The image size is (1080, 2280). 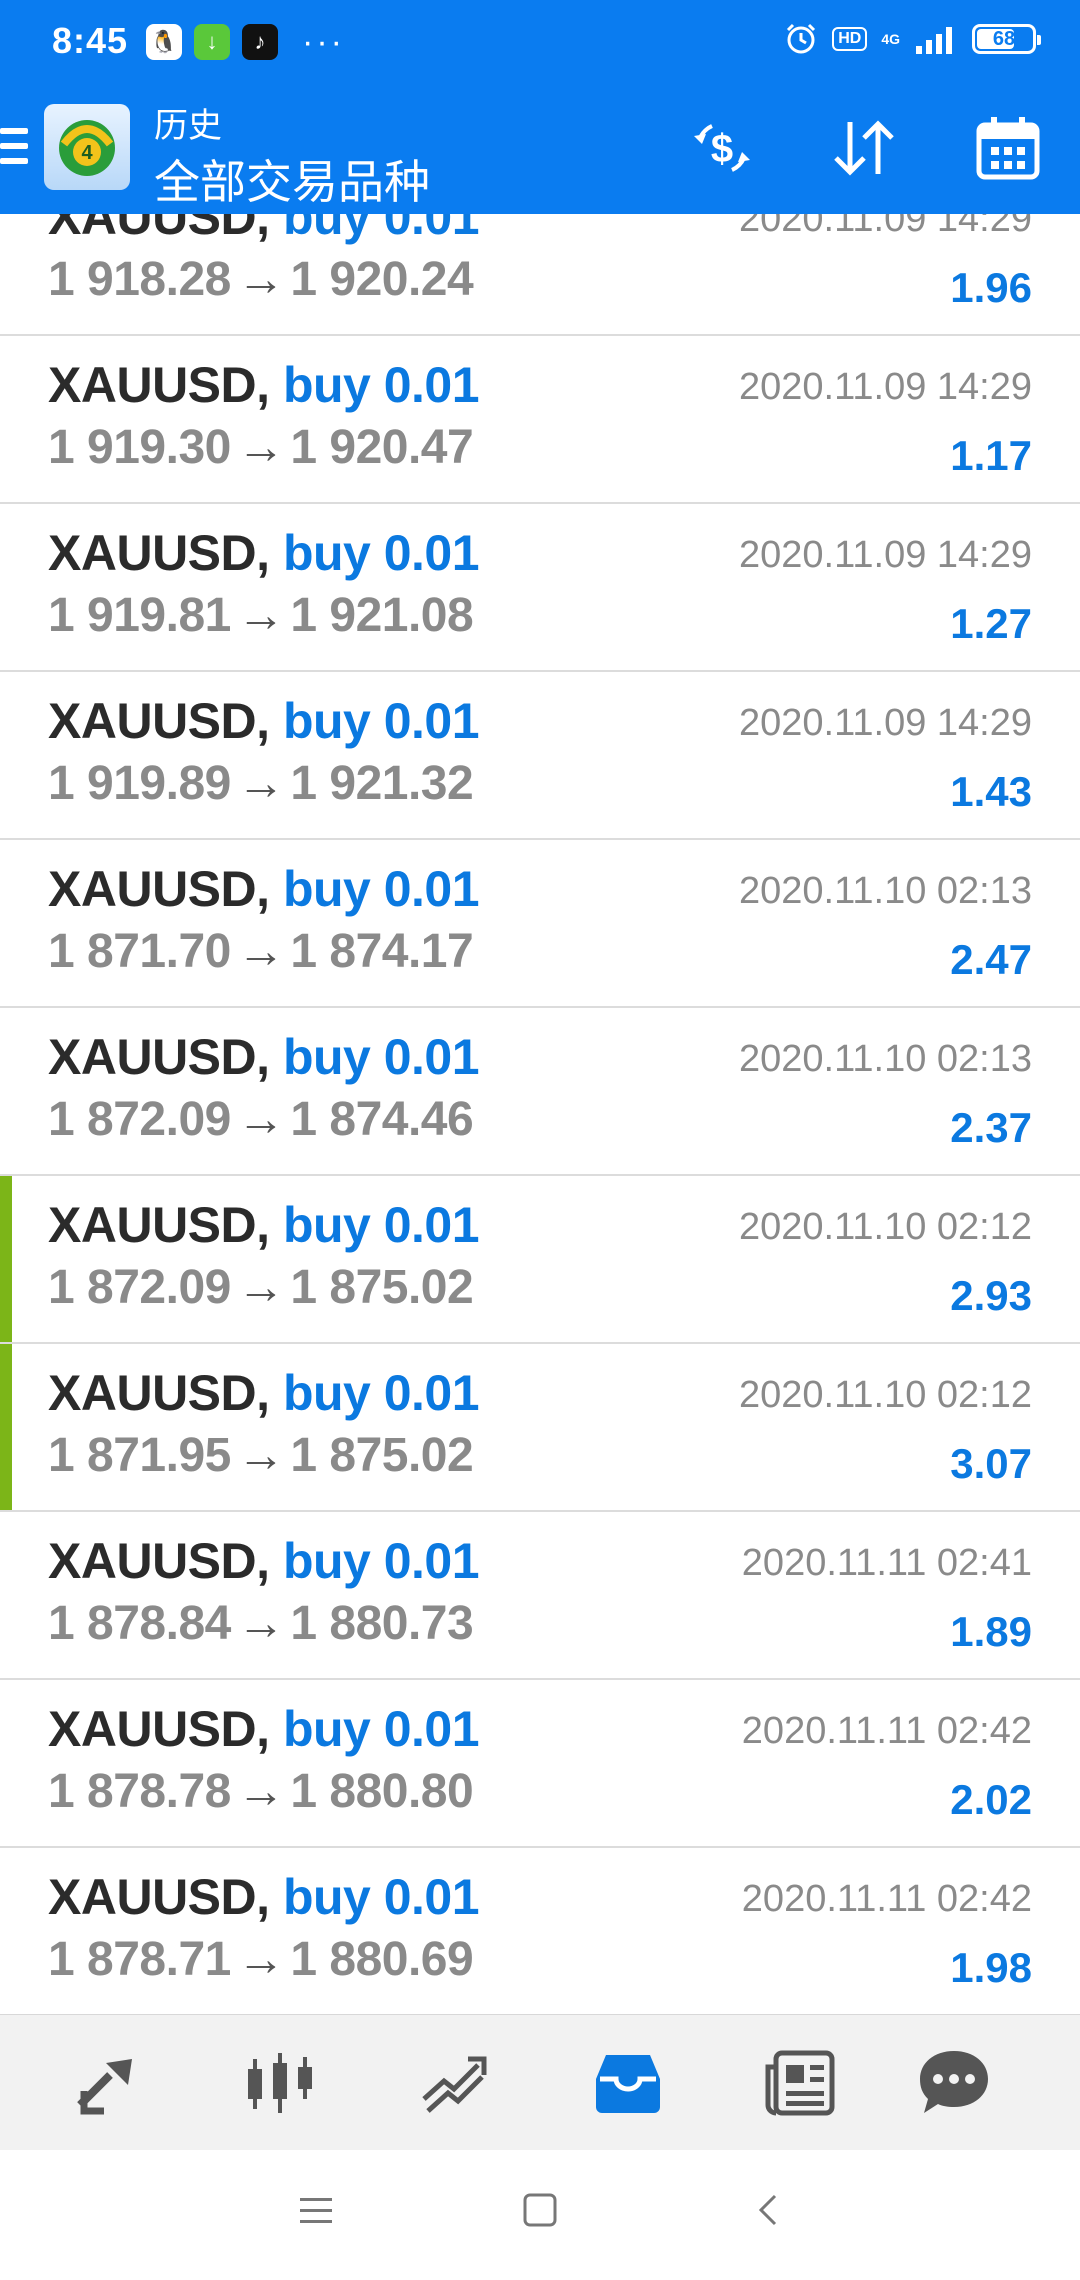 I want to click on status-bar: 8:45 🐧 ↓ ♪ ··· HD 4G 68, so click(x=540, y=44).